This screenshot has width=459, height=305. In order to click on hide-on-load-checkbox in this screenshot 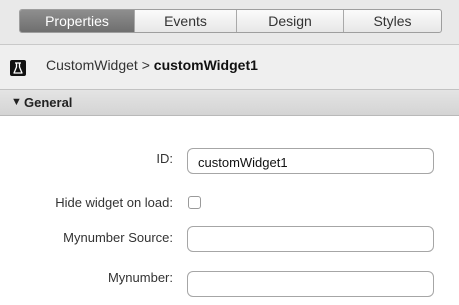, I will do `click(194, 202)`.